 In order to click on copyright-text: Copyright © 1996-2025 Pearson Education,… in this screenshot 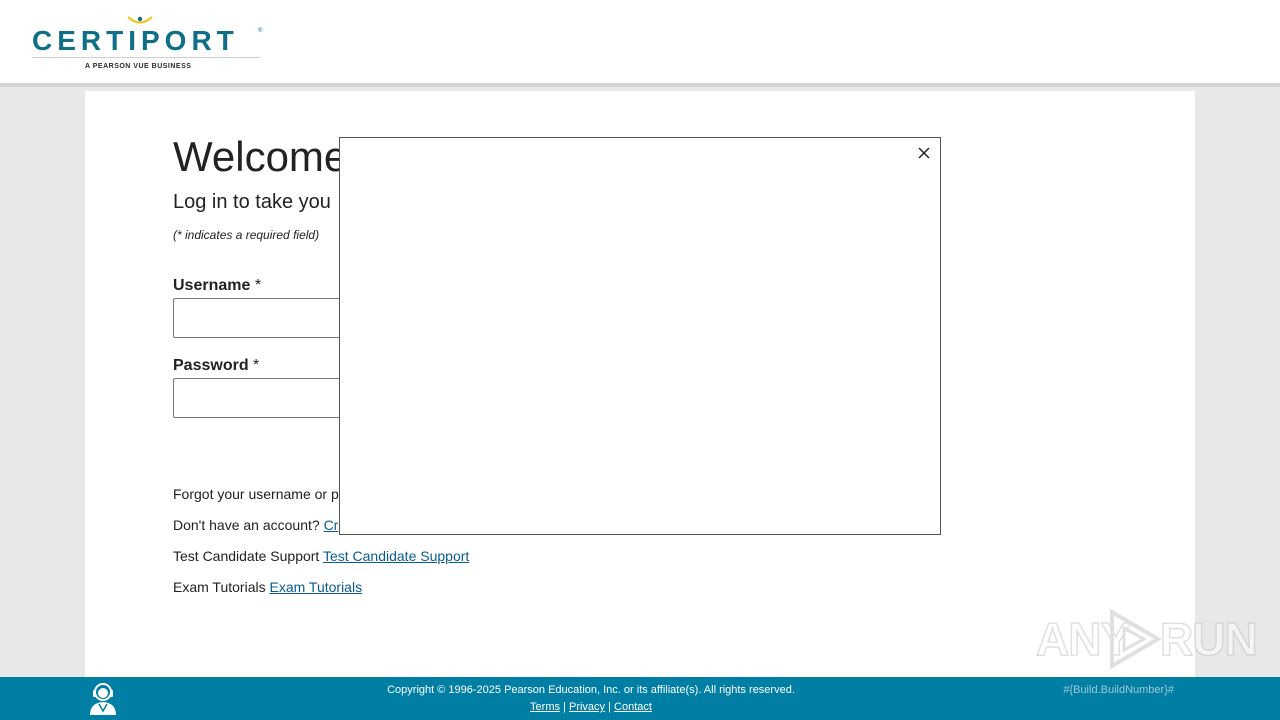, I will do `click(591, 690)`.